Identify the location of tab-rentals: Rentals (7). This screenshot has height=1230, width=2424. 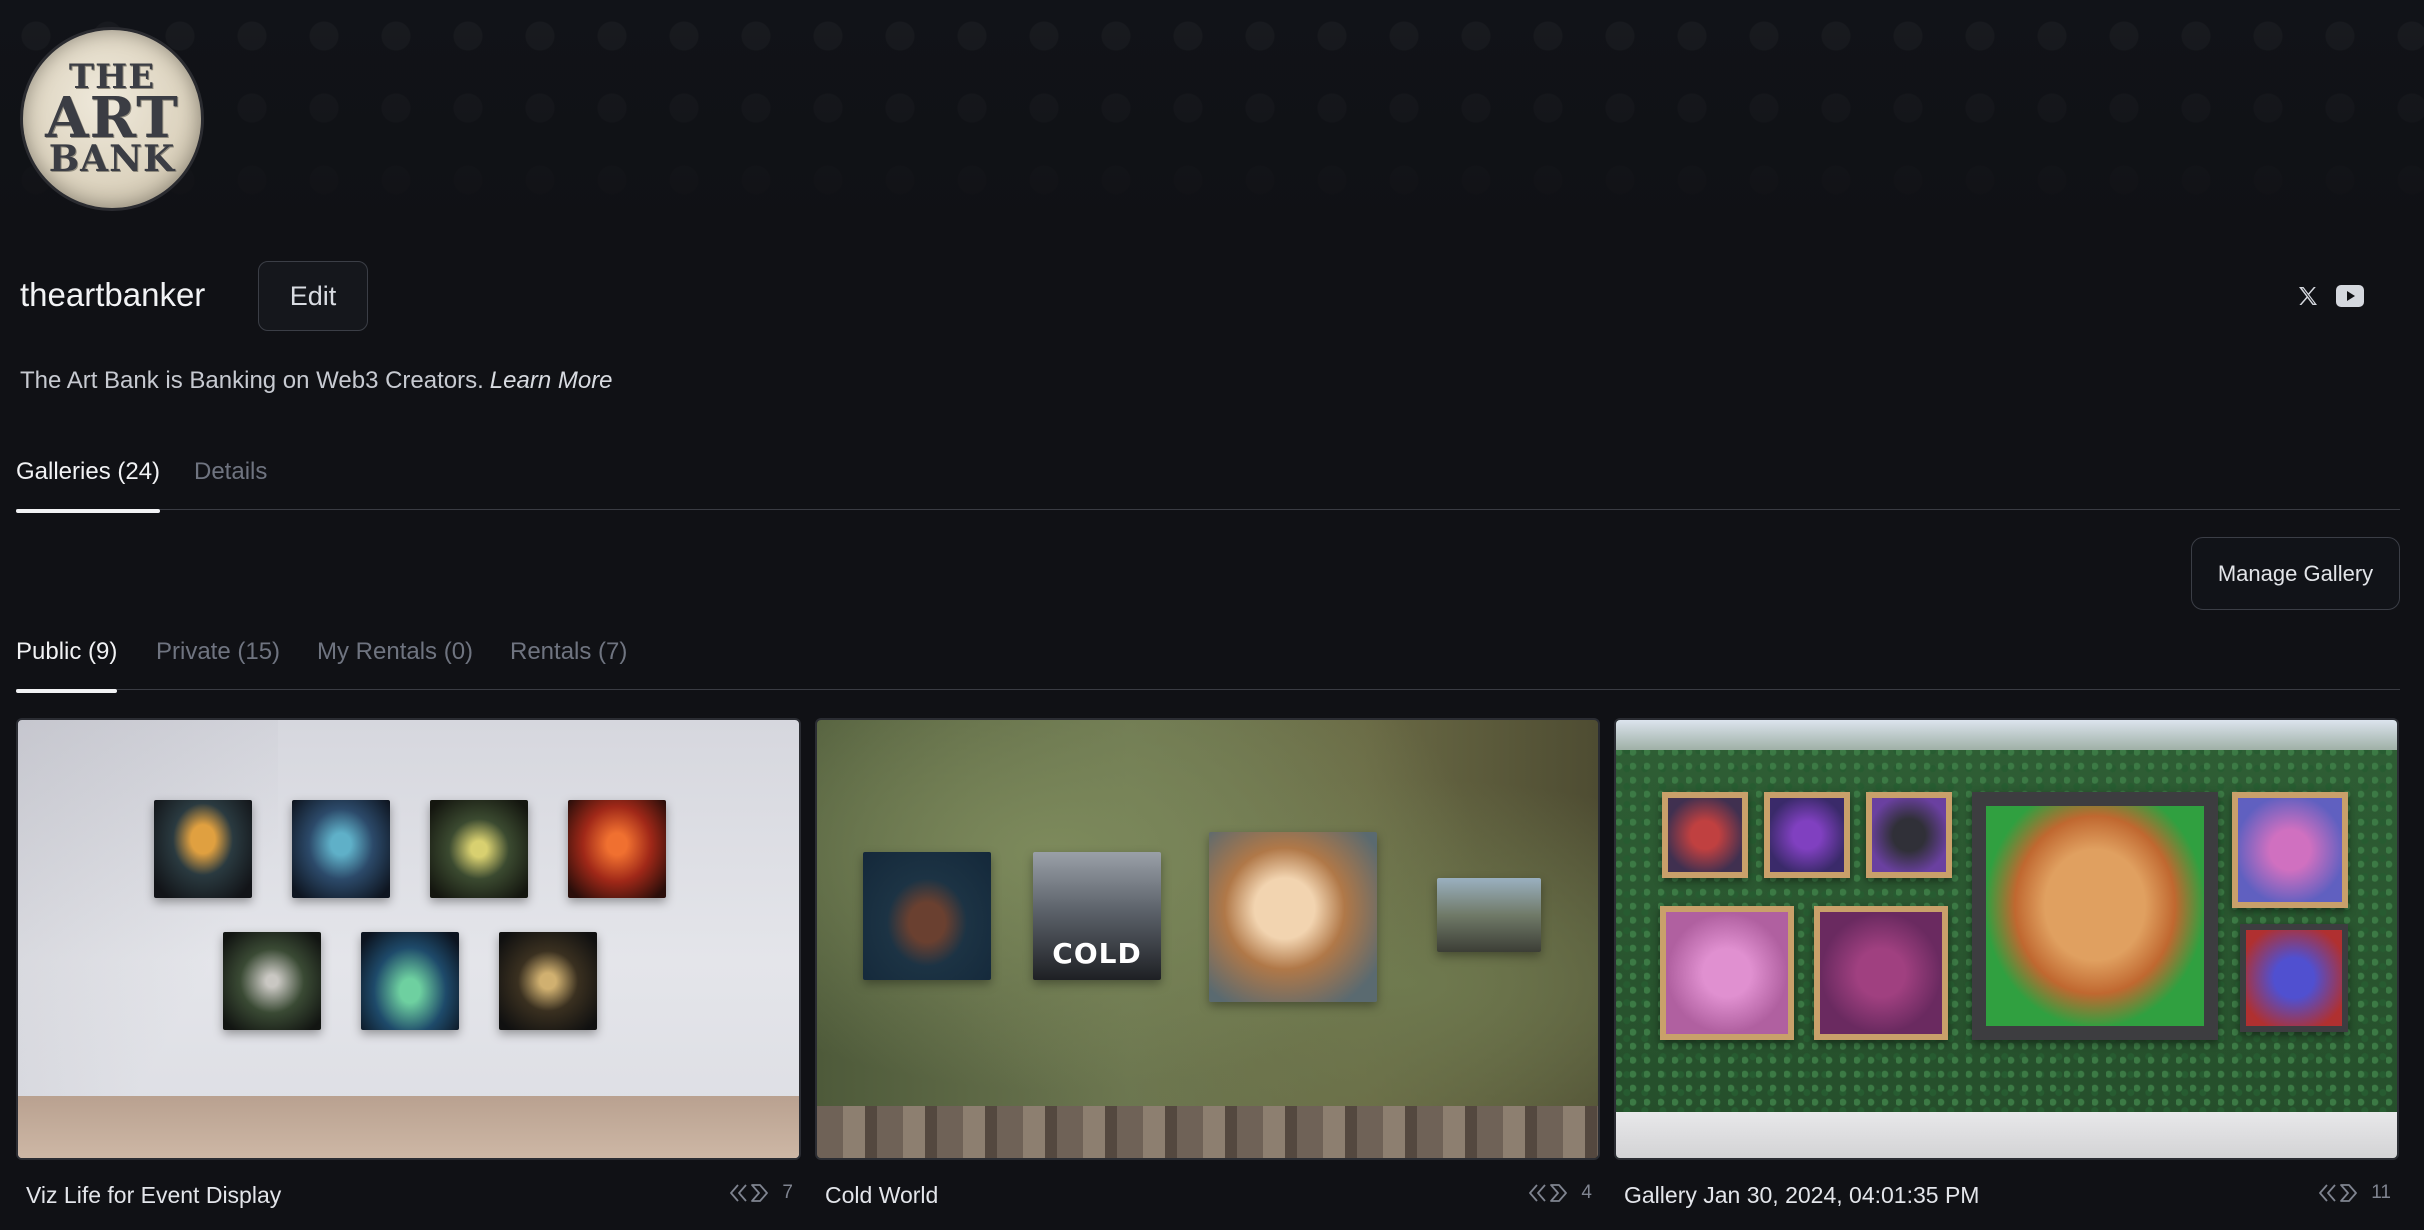
(568, 664).